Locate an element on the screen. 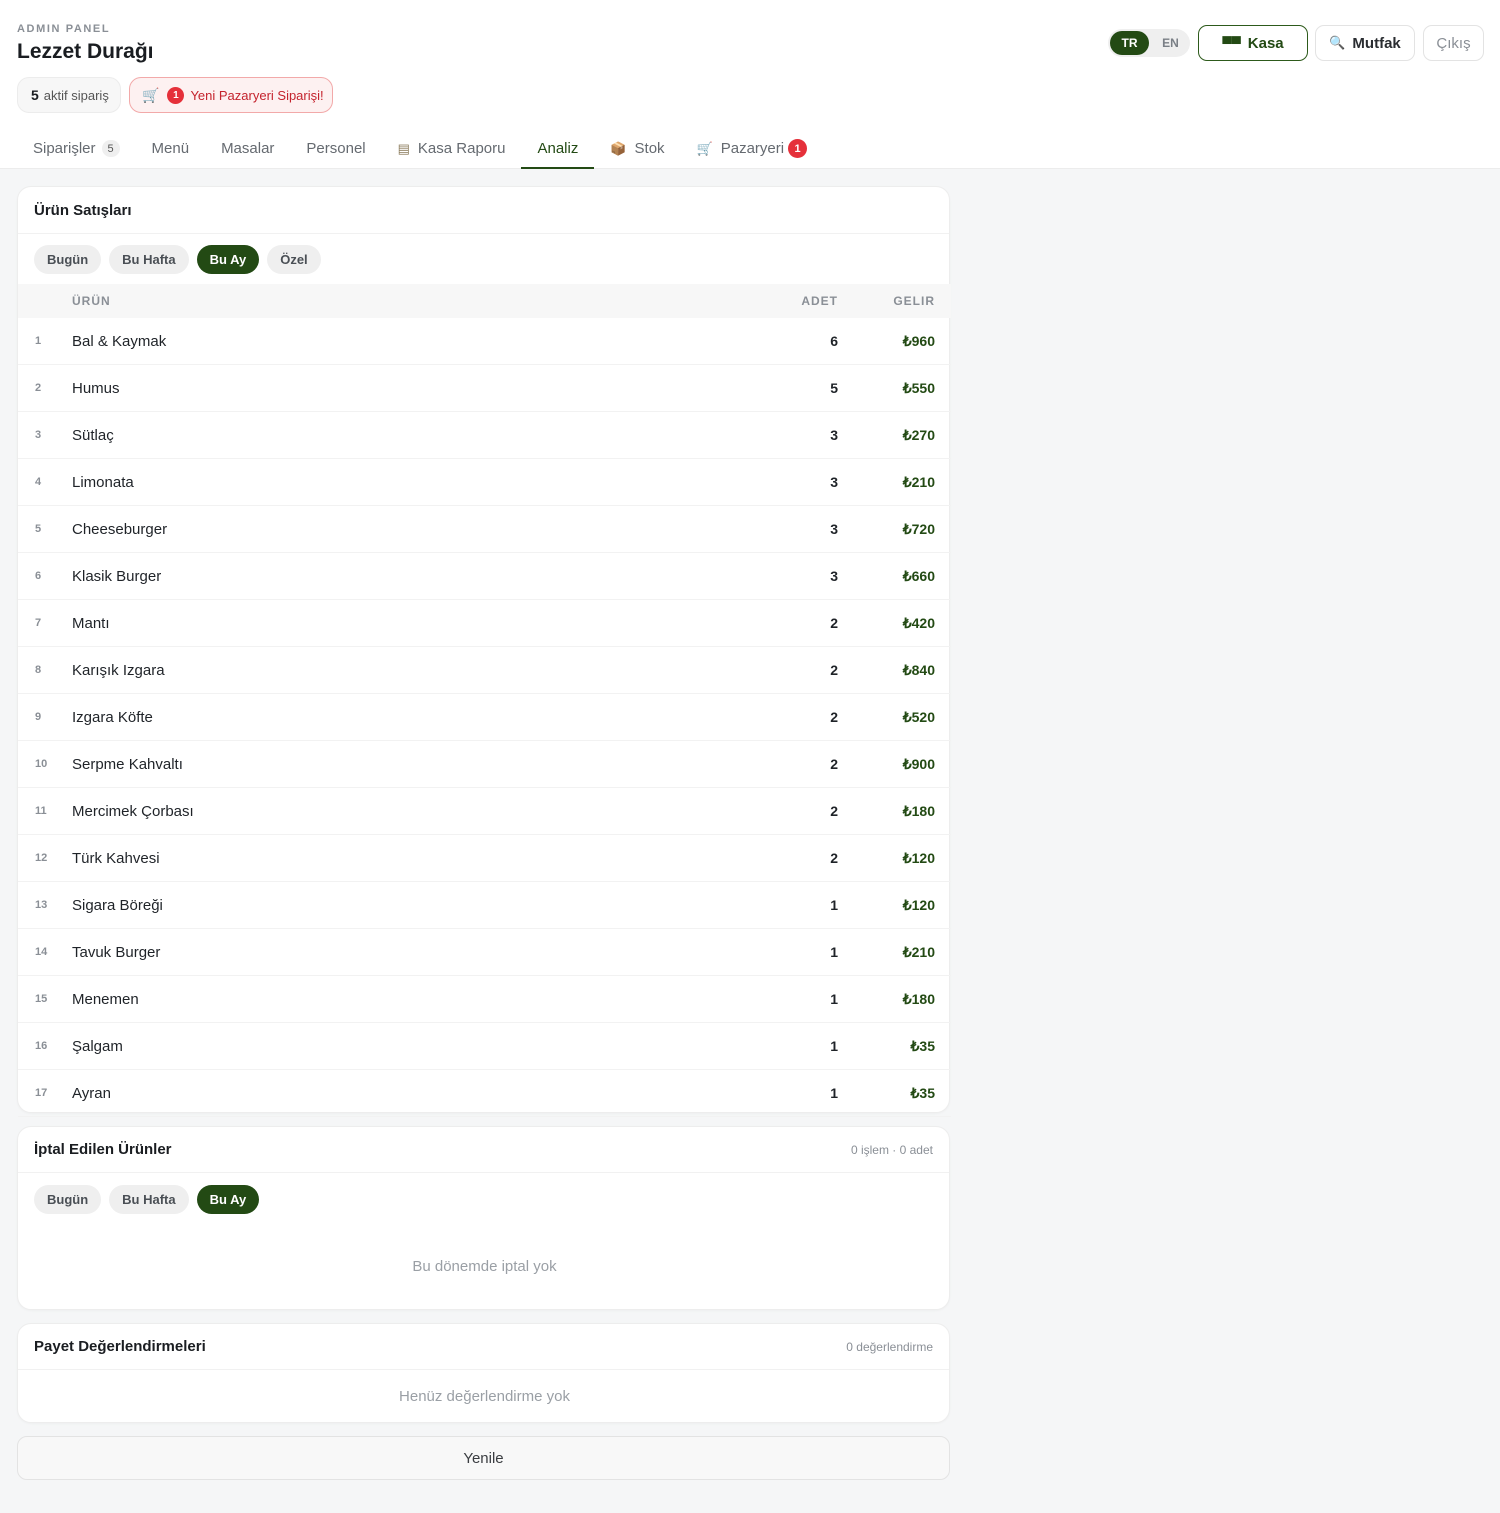 This screenshot has height=1513, width=1500. col-revenue: GELIR is located at coordinates (914, 301).